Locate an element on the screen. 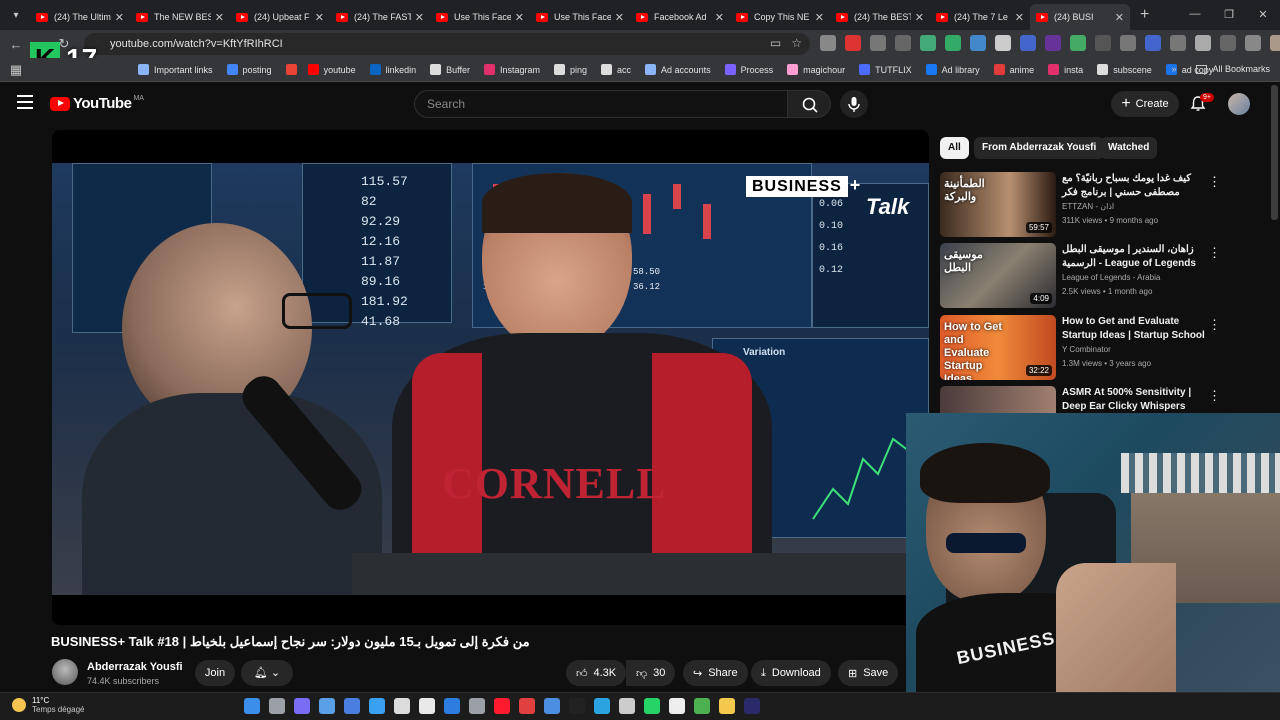 Image resolution: width=1280 pixels, height=720 pixels. task-view-icon is located at coordinates (277, 706).